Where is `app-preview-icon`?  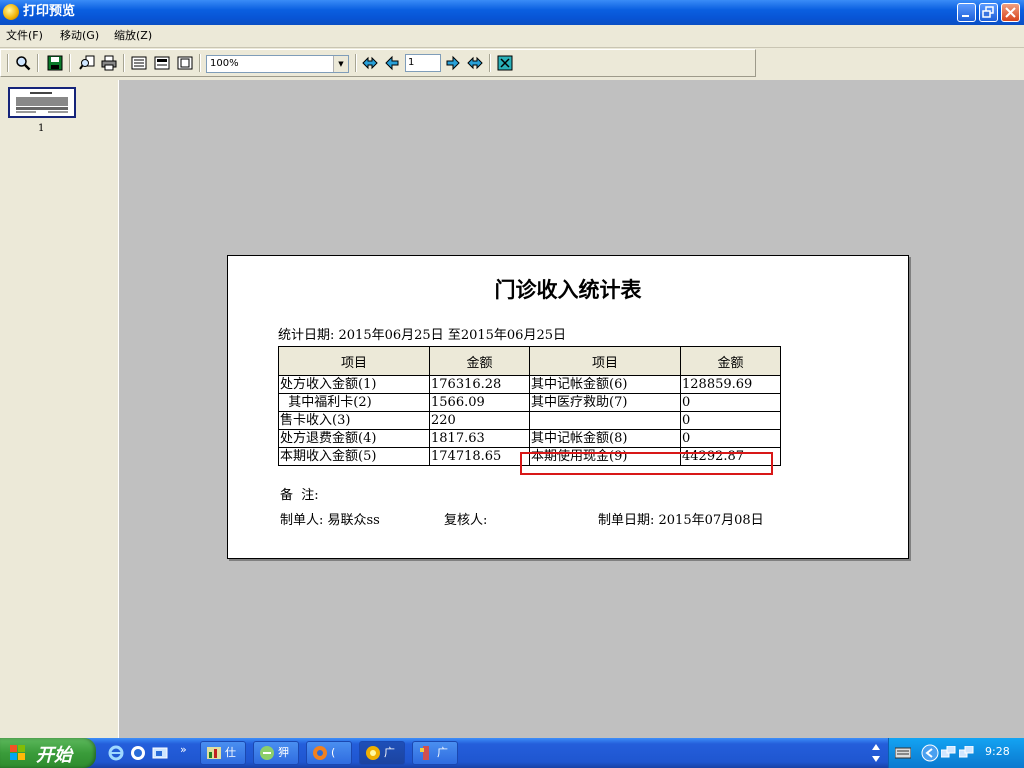 app-preview-icon is located at coordinates (373, 753).